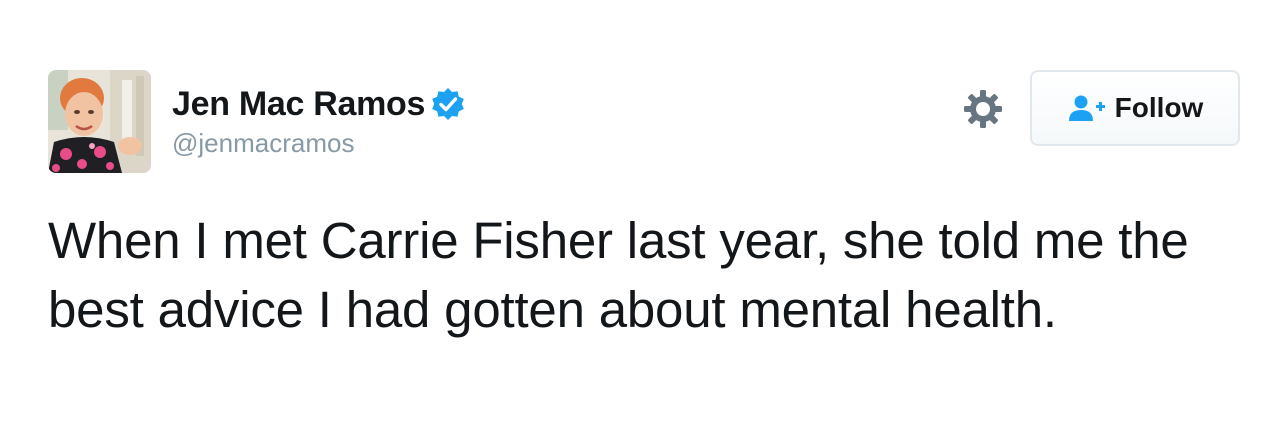 The height and width of the screenshot is (427, 1280). I want to click on display-name-row: Jen Mac Ramos, so click(318, 104).